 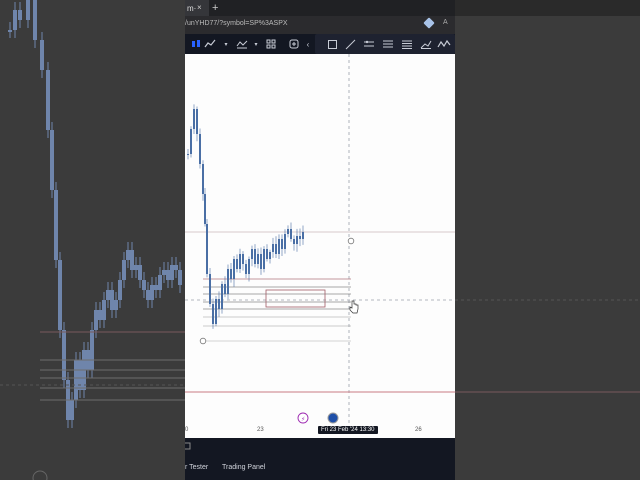 I want to click on bottom-separator, so click(x=320, y=445).